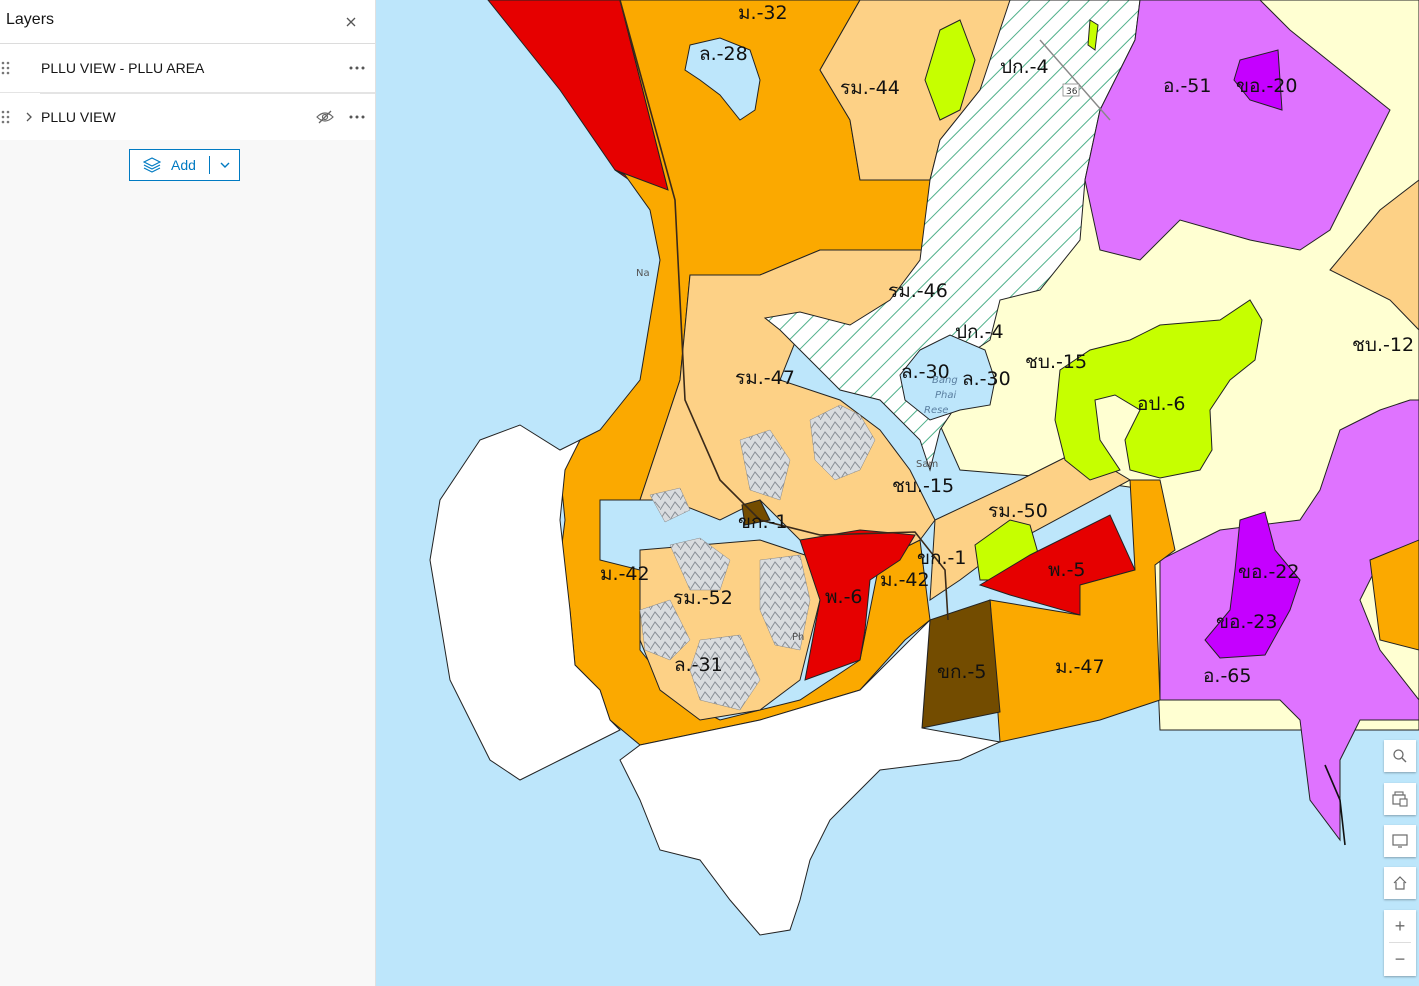 The width and height of the screenshot is (1419, 986). What do you see at coordinates (961, 672) in the screenshot?
I see `zone-label: ขก.-5` at bounding box center [961, 672].